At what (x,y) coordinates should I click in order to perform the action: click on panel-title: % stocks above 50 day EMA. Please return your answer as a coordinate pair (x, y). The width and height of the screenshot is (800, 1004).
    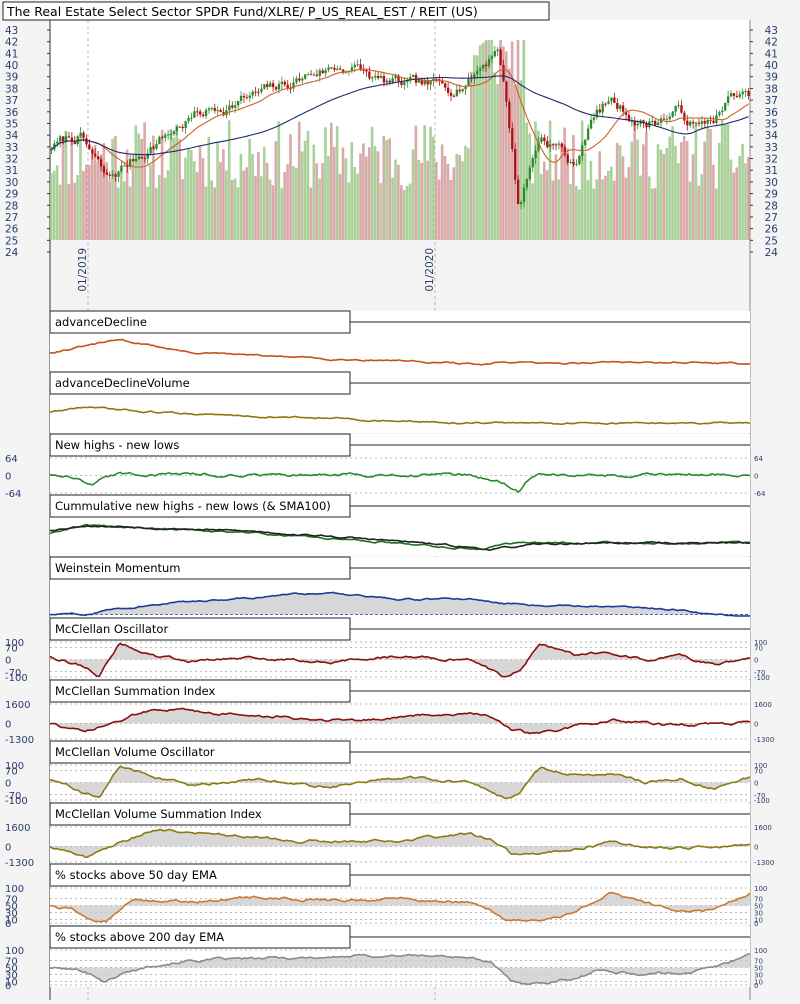
    Looking at the image, I should click on (136, 875).